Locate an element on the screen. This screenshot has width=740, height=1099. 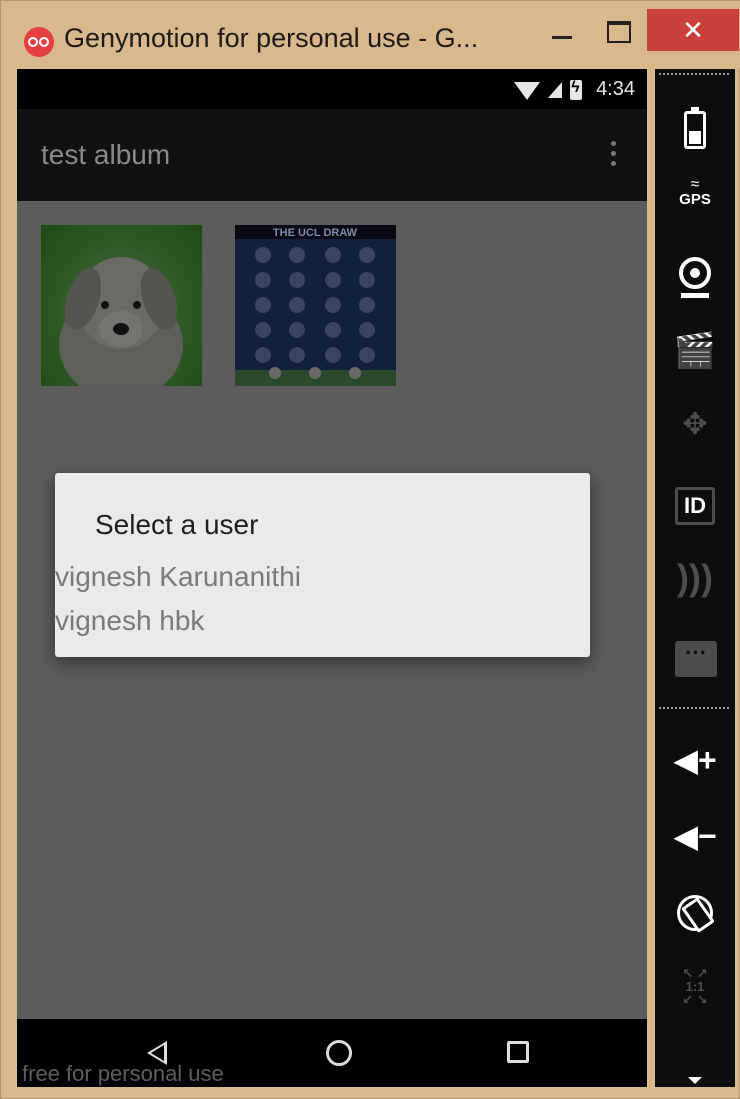
puppy-thumbnail is located at coordinates (121, 305).